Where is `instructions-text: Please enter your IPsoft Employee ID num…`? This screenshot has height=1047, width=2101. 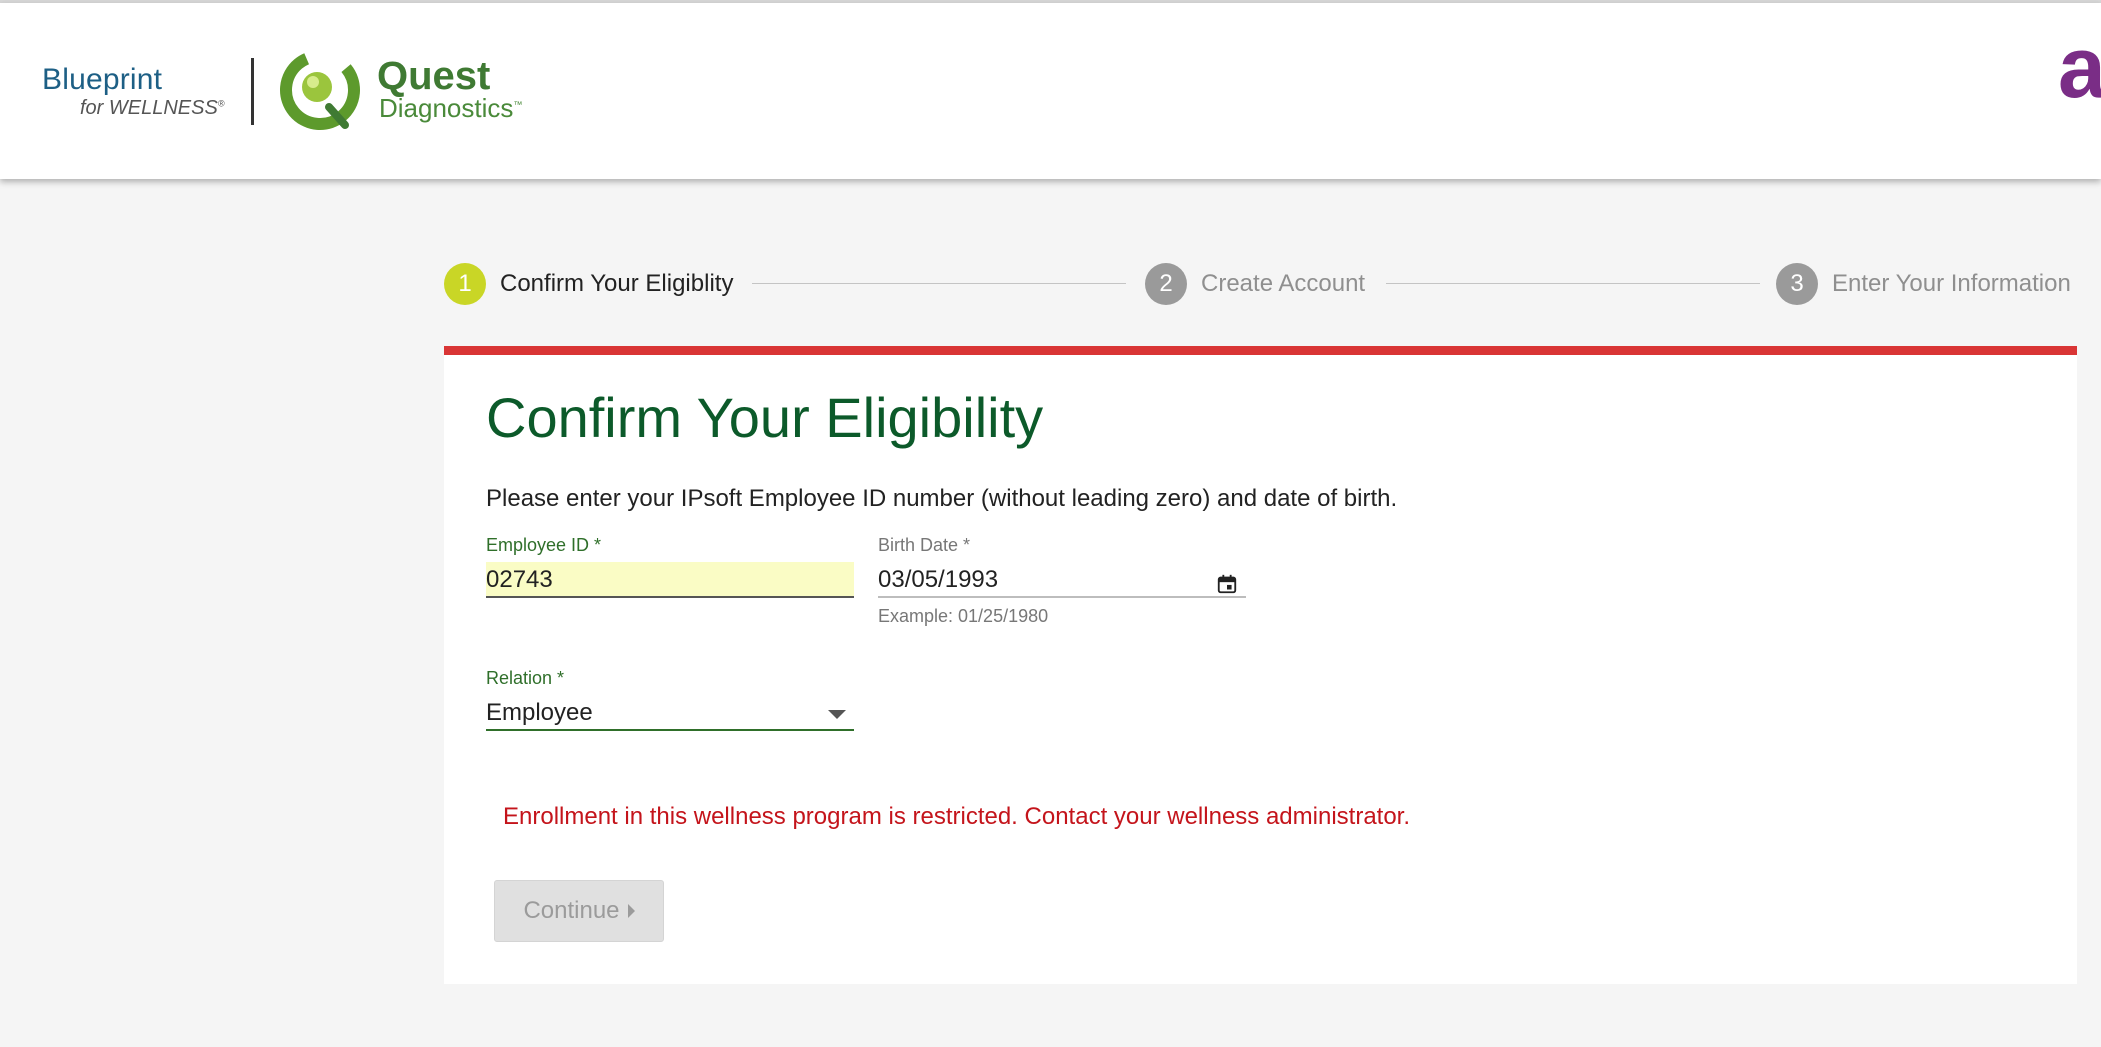 instructions-text: Please enter your IPsoft Employee ID num… is located at coordinates (942, 498).